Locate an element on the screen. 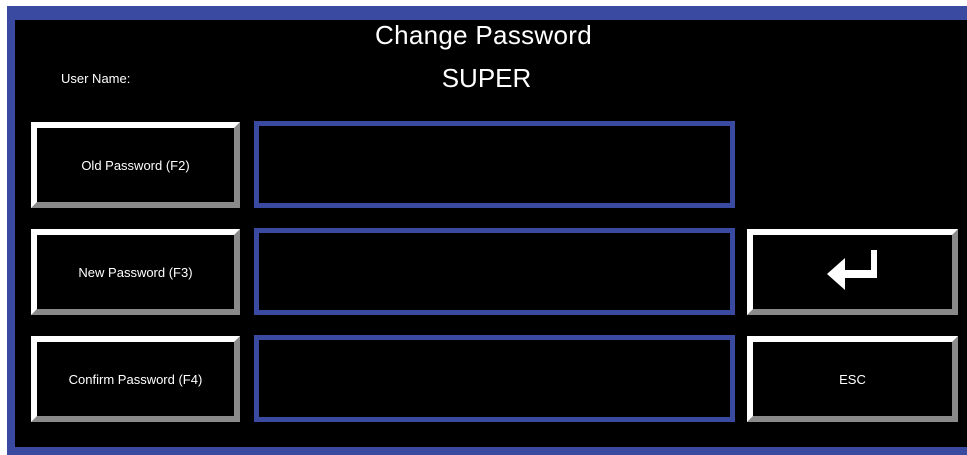  esc-button-label: ESC is located at coordinates (852, 379).